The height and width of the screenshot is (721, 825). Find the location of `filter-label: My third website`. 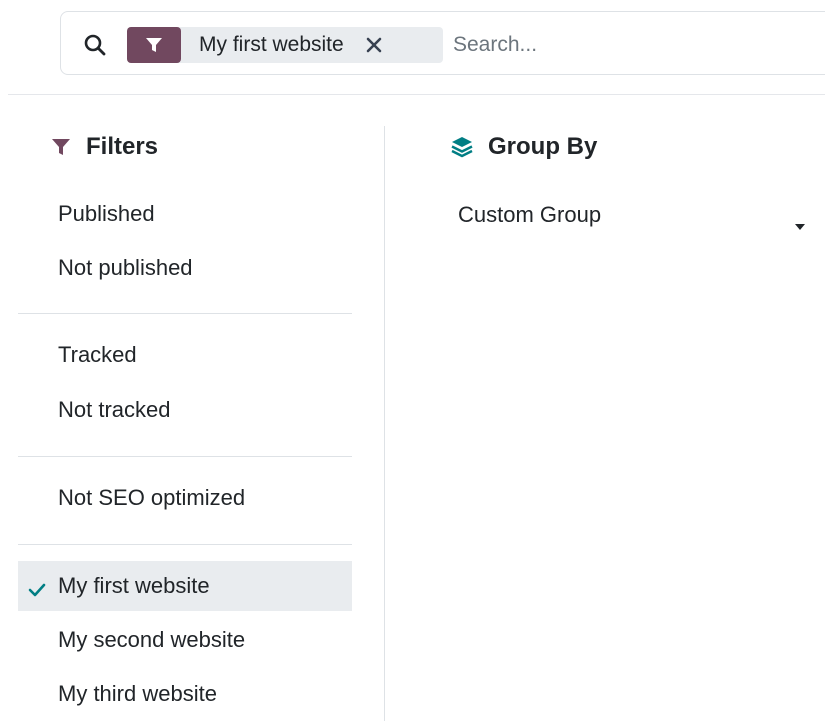

filter-label: My third website is located at coordinates (137, 693).